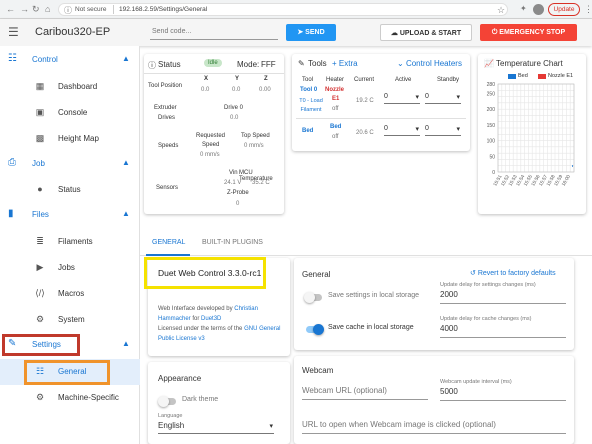  Describe the element at coordinates (12, 162) in the screenshot. I see `printer-icon: ⎙` at that location.